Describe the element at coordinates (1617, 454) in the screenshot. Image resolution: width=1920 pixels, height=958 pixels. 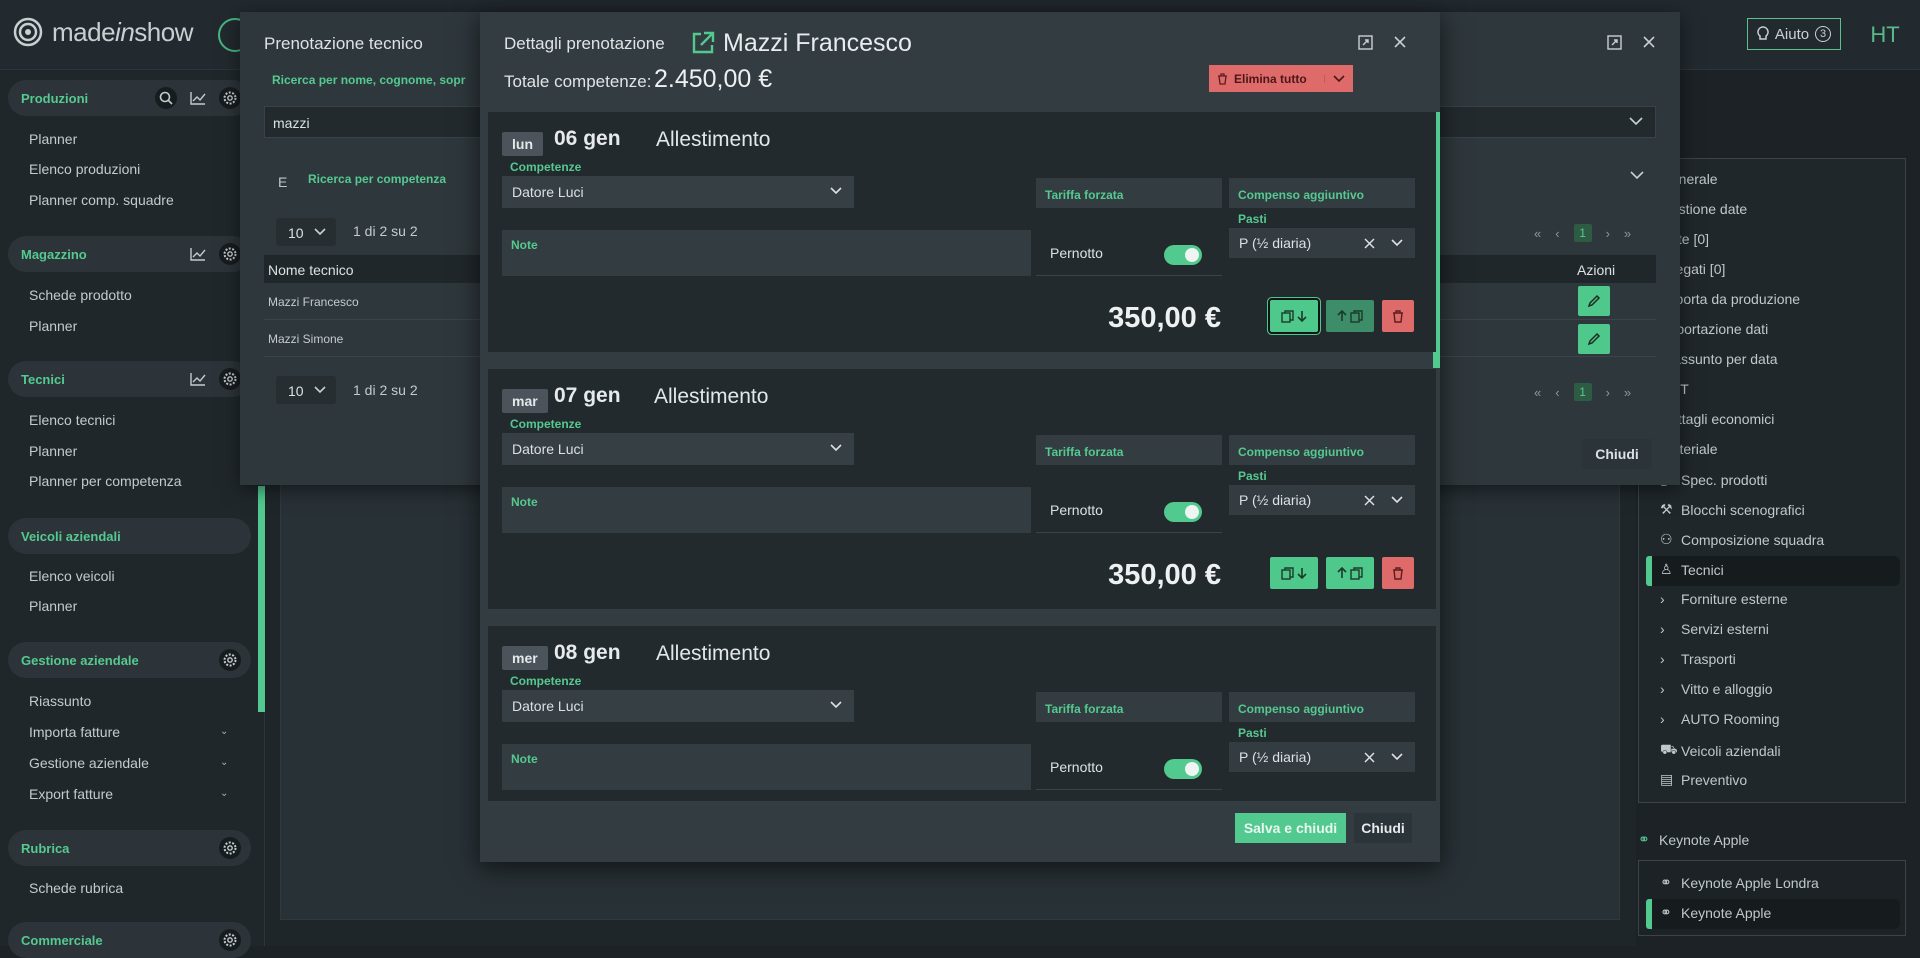
I see `booking-close-button: Chiudi` at that location.